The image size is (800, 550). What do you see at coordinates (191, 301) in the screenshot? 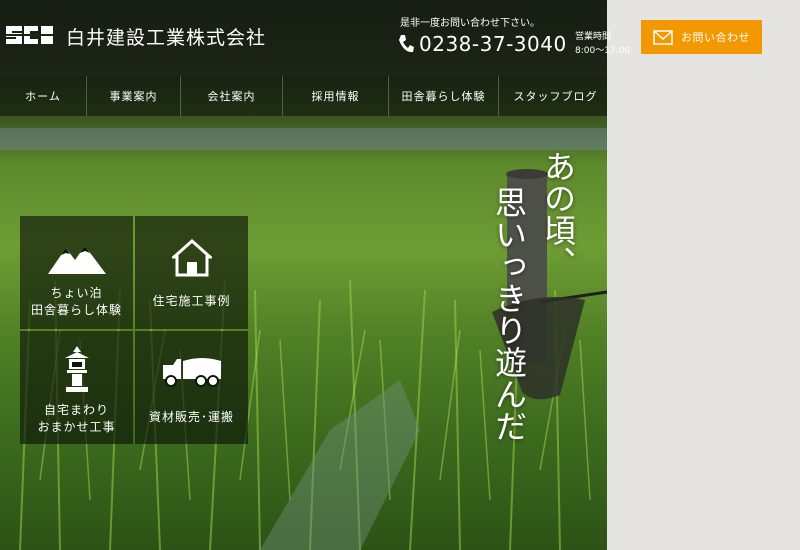
I see `tile-label-line1: 住宅施工事例` at bounding box center [191, 301].